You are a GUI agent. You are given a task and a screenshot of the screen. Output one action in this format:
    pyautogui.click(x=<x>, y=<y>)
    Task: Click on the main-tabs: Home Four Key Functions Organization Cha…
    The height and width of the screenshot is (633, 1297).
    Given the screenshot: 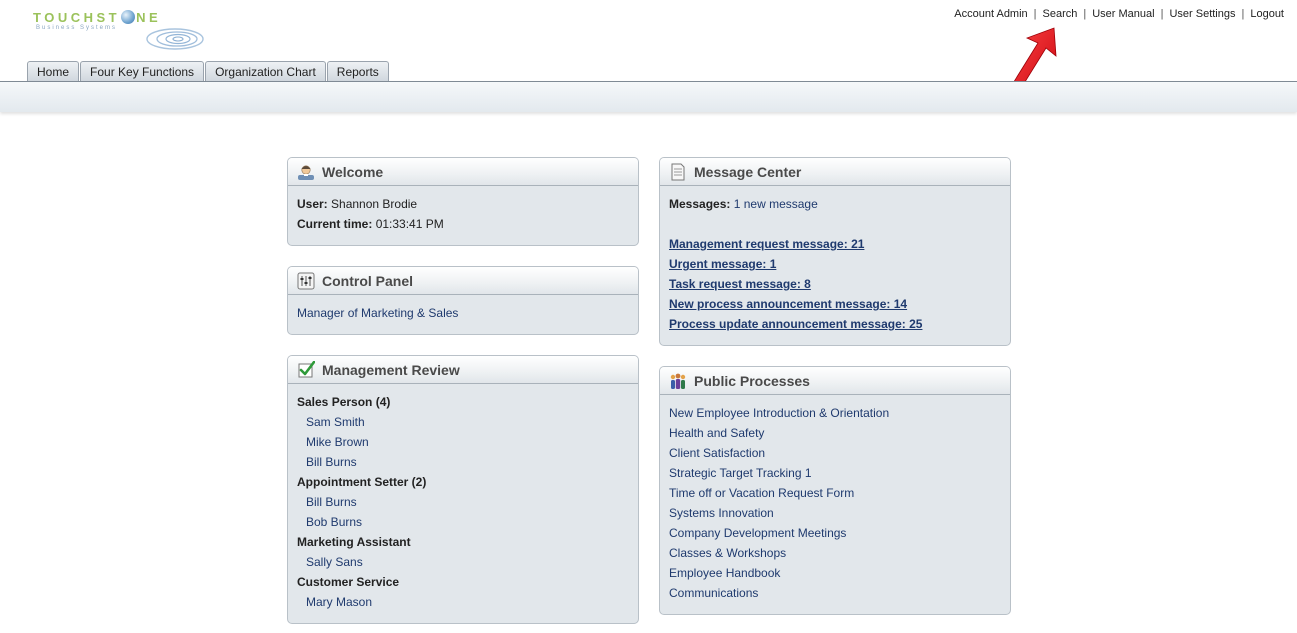 What is the action you would take?
    pyautogui.click(x=208, y=71)
    